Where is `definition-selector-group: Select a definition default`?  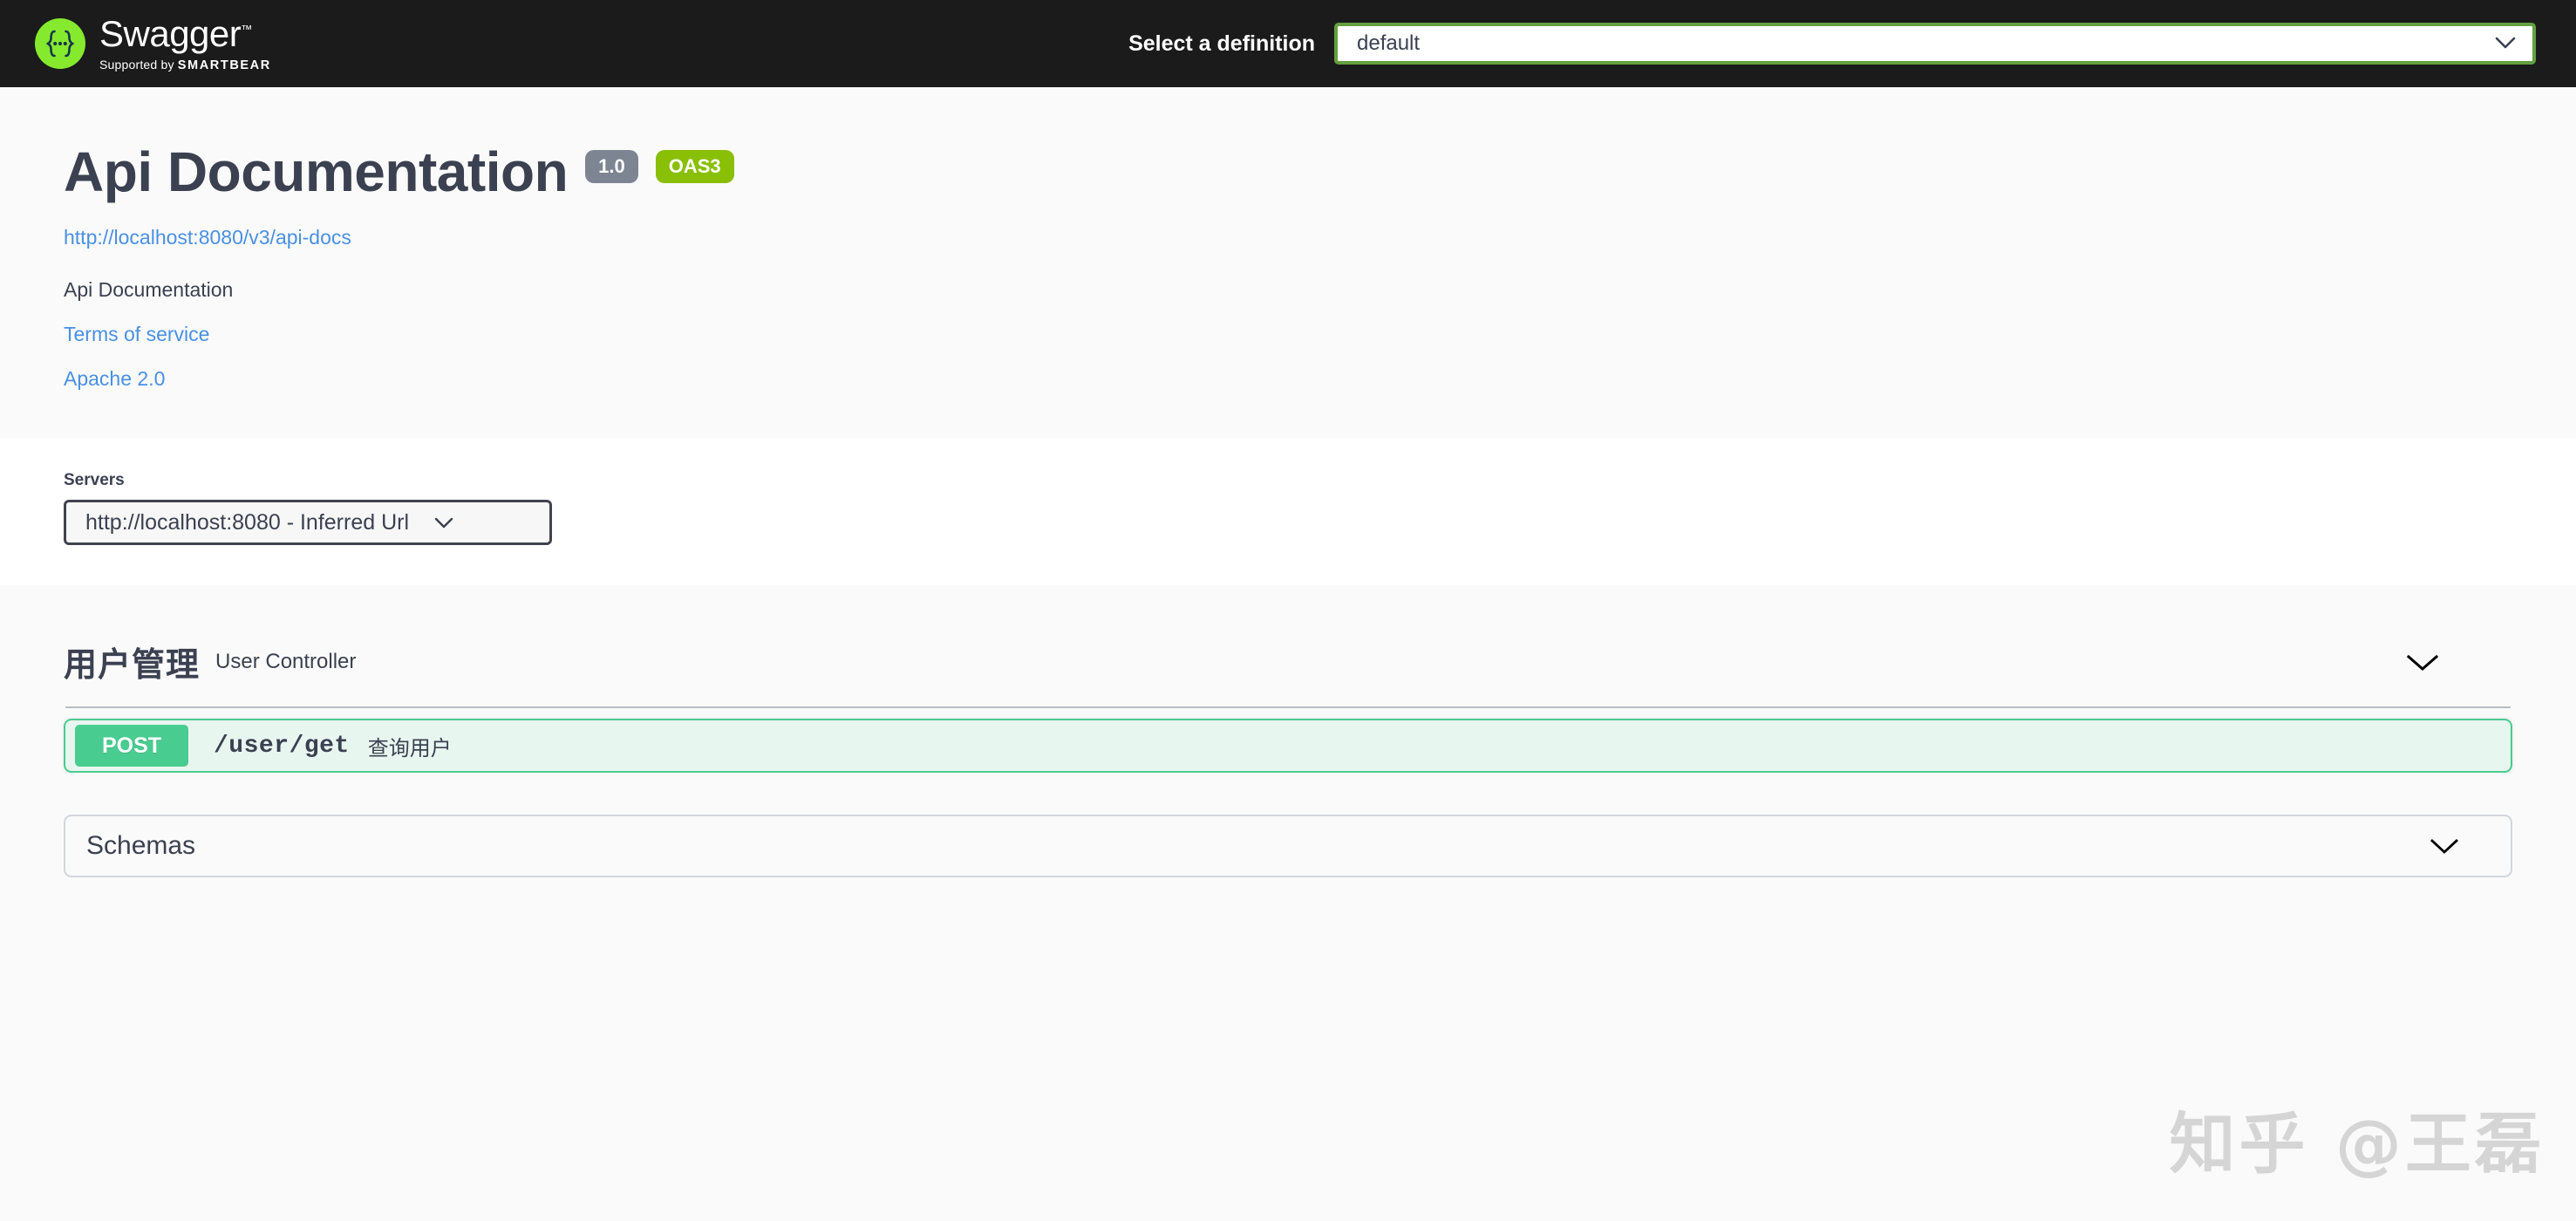
definition-selector-group: Select a definition default is located at coordinates (1832, 44).